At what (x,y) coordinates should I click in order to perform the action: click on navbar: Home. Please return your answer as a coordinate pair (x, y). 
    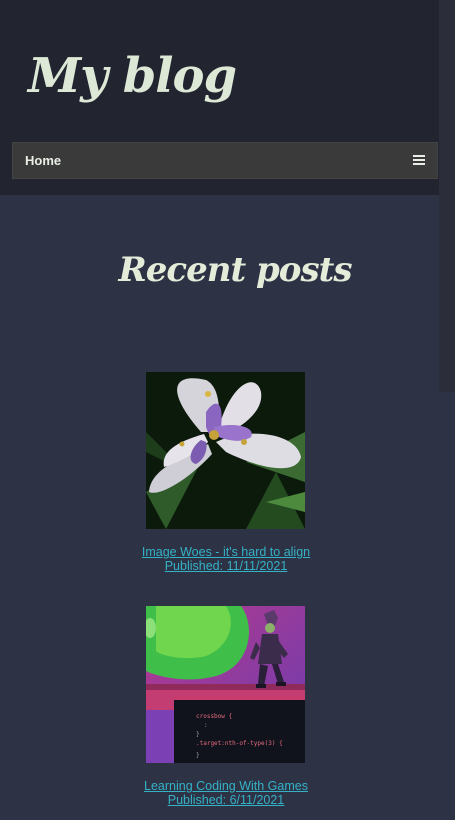
    Looking at the image, I should click on (225, 160).